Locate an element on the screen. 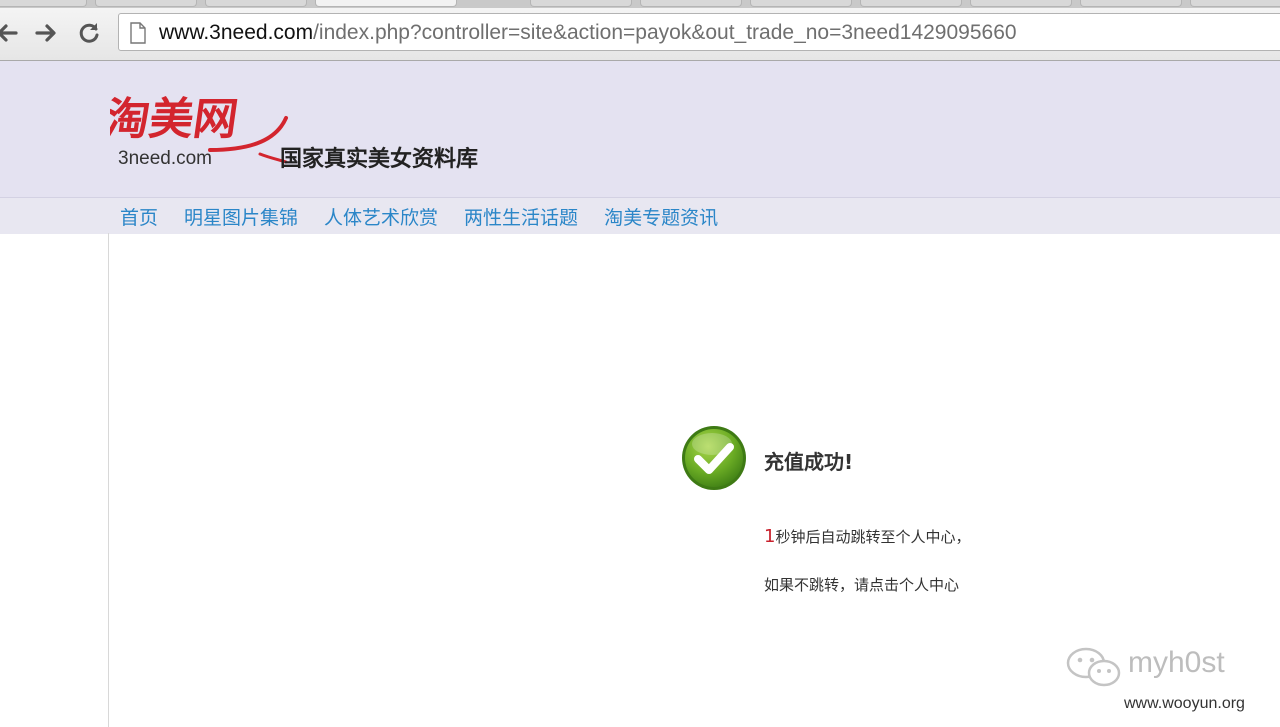 The height and width of the screenshot is (727, 1280). nav-item-body-art: 人体艺术欣赏 is located at coordinates (381, 216).